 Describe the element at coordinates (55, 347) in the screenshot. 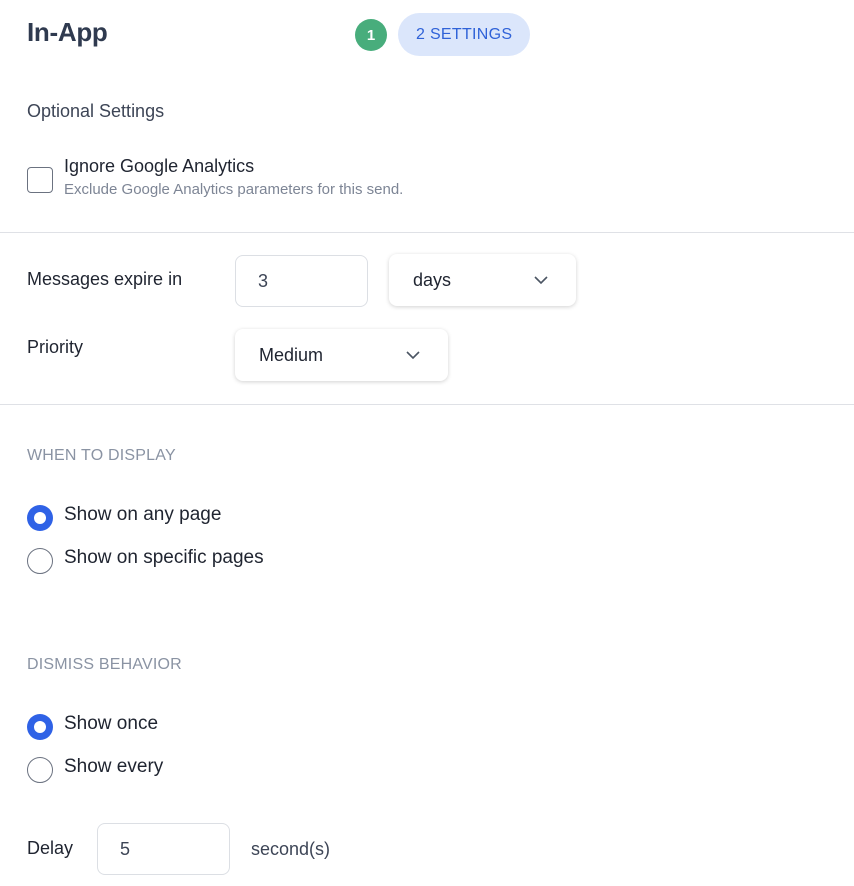

I see `priority-label: Priority` at that location.